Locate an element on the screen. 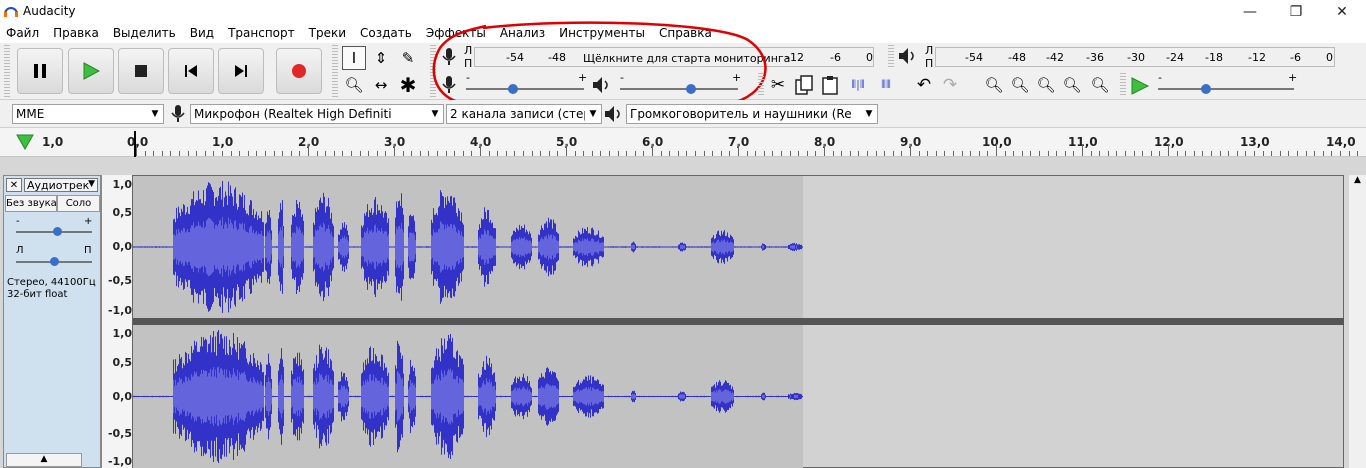 Image resolution: width=1366 pixels, height=468 pixels. copy-icon is located at coordinates (804, 85).